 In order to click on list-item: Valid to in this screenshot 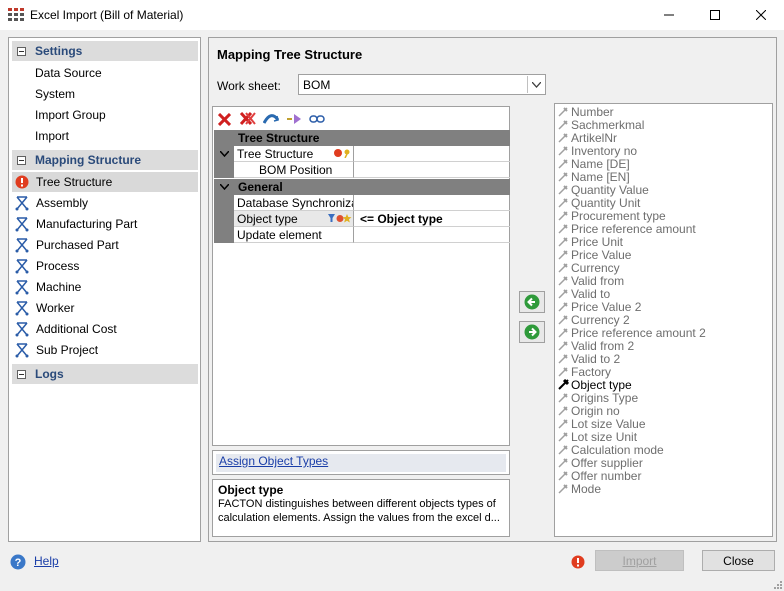, I will do `click(663, 294)`.